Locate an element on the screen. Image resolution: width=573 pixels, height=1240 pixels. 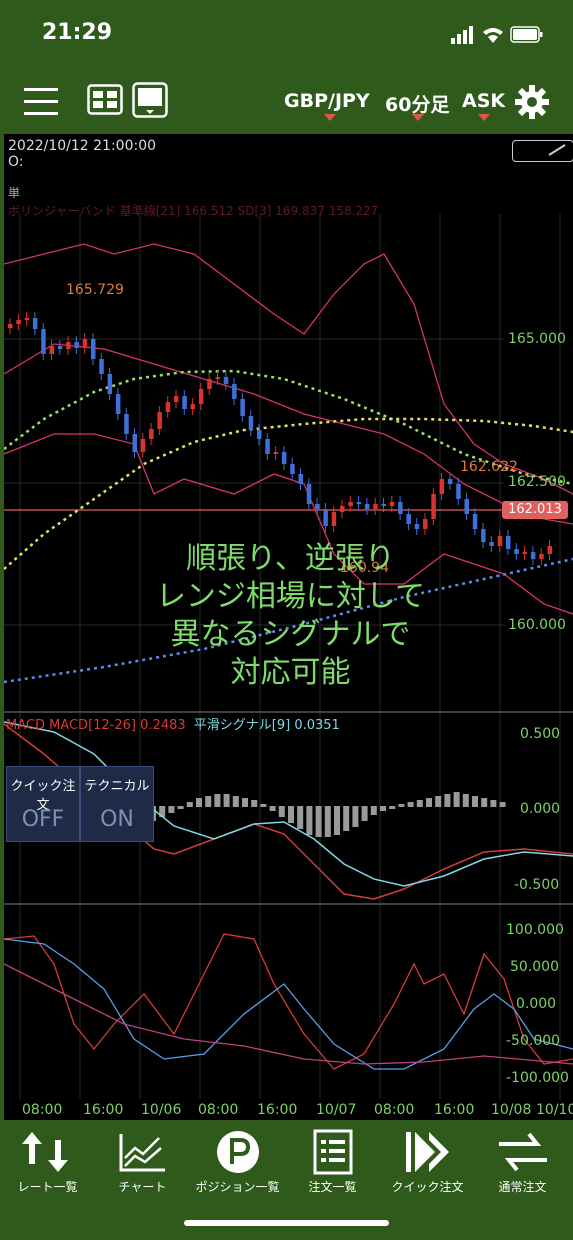
overlay-caption-line1: 順張り、逆張り is located at coordinates (290, 558).